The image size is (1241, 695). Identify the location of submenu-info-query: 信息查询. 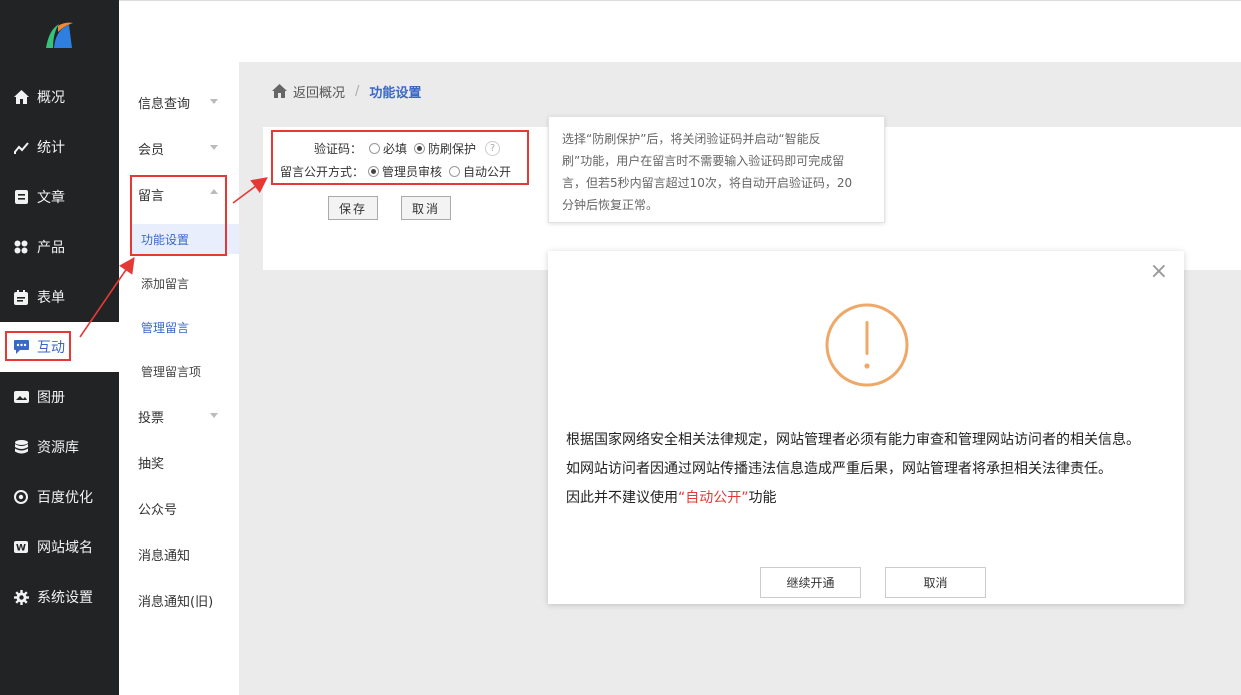
(179, 102).